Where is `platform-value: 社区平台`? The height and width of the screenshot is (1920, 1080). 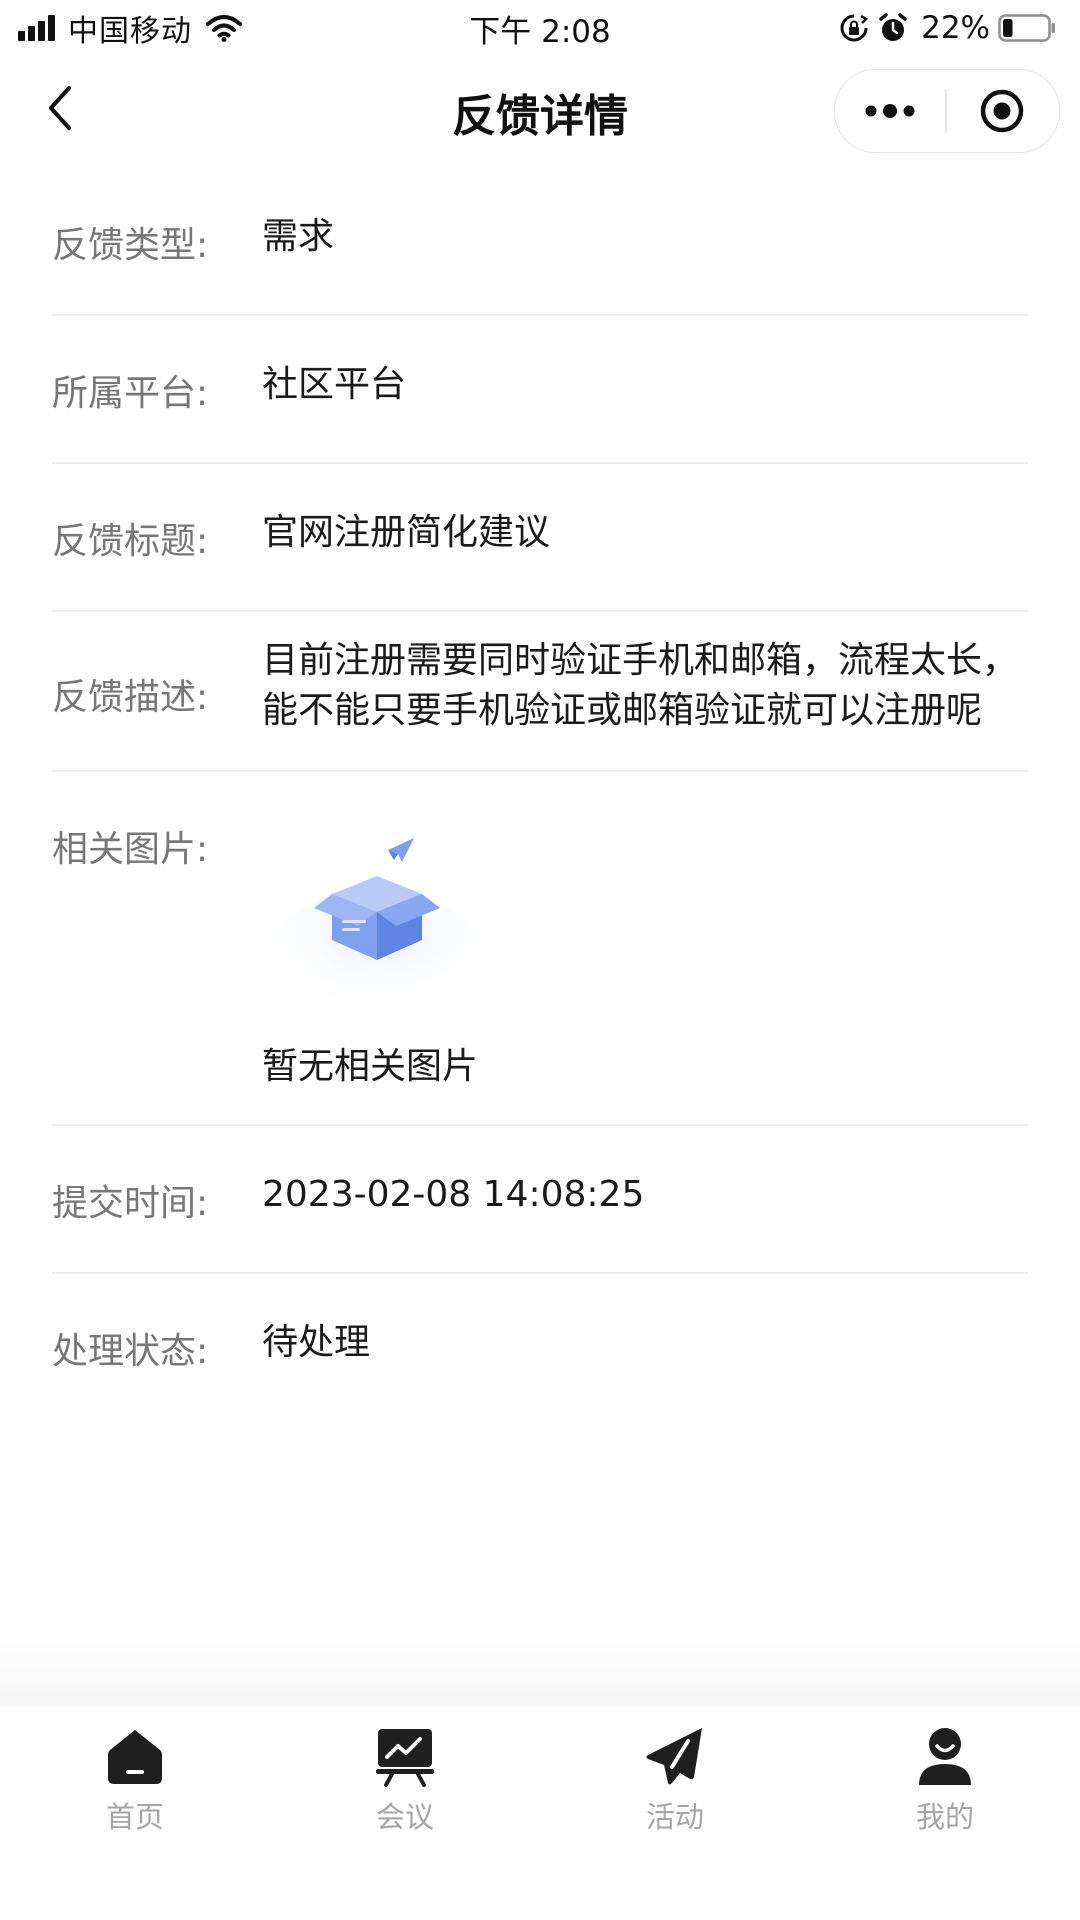
platform-value: 社区平台 is located at coordinates (334, 384).